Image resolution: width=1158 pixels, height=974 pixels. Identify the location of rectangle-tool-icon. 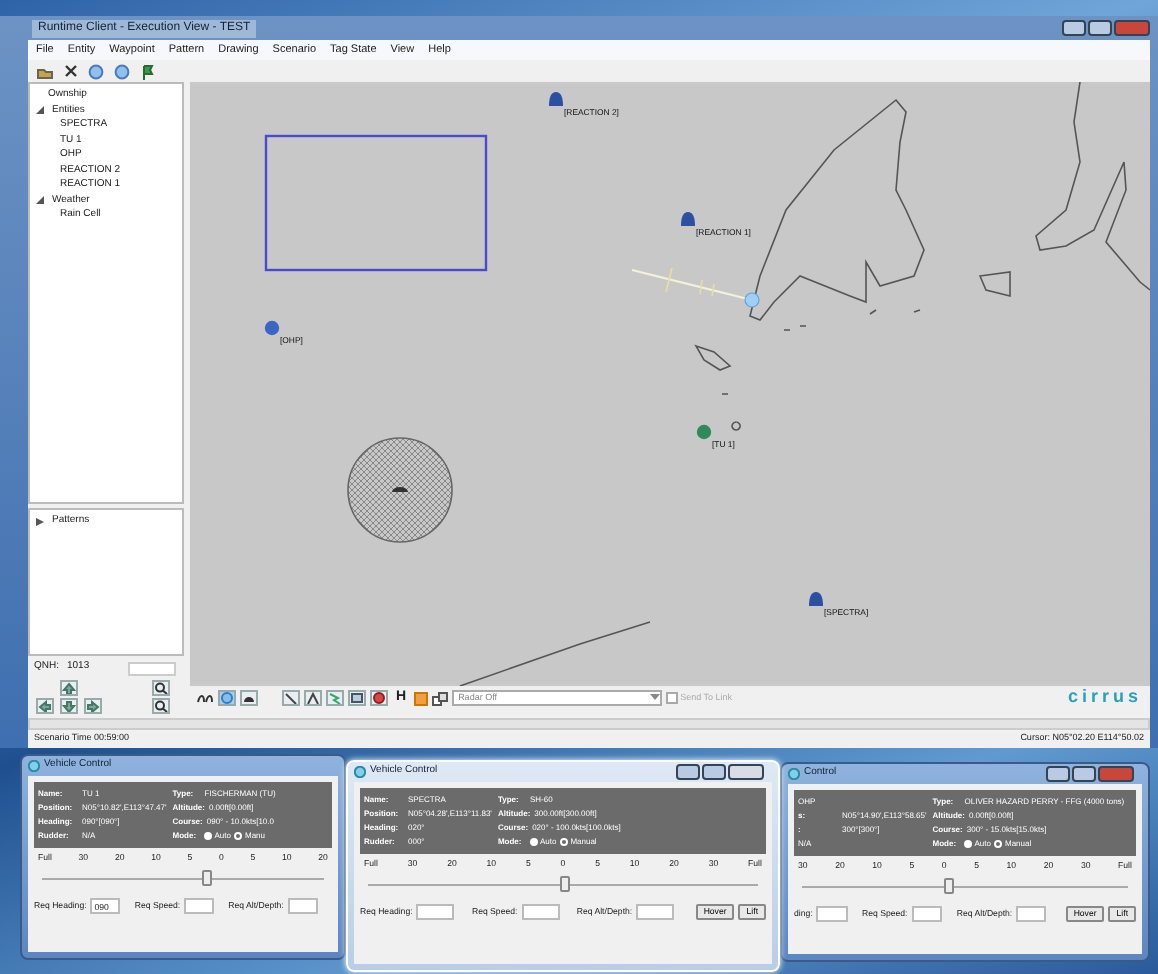
(357, 698).